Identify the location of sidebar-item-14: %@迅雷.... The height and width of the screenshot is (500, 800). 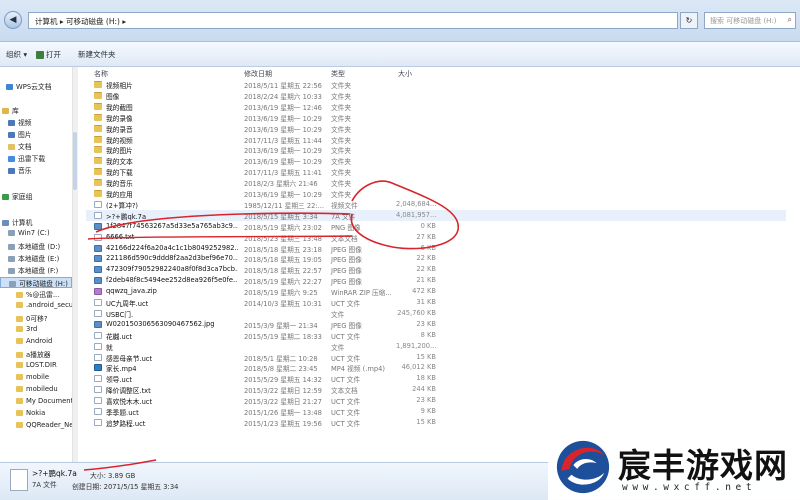
(36, 294).